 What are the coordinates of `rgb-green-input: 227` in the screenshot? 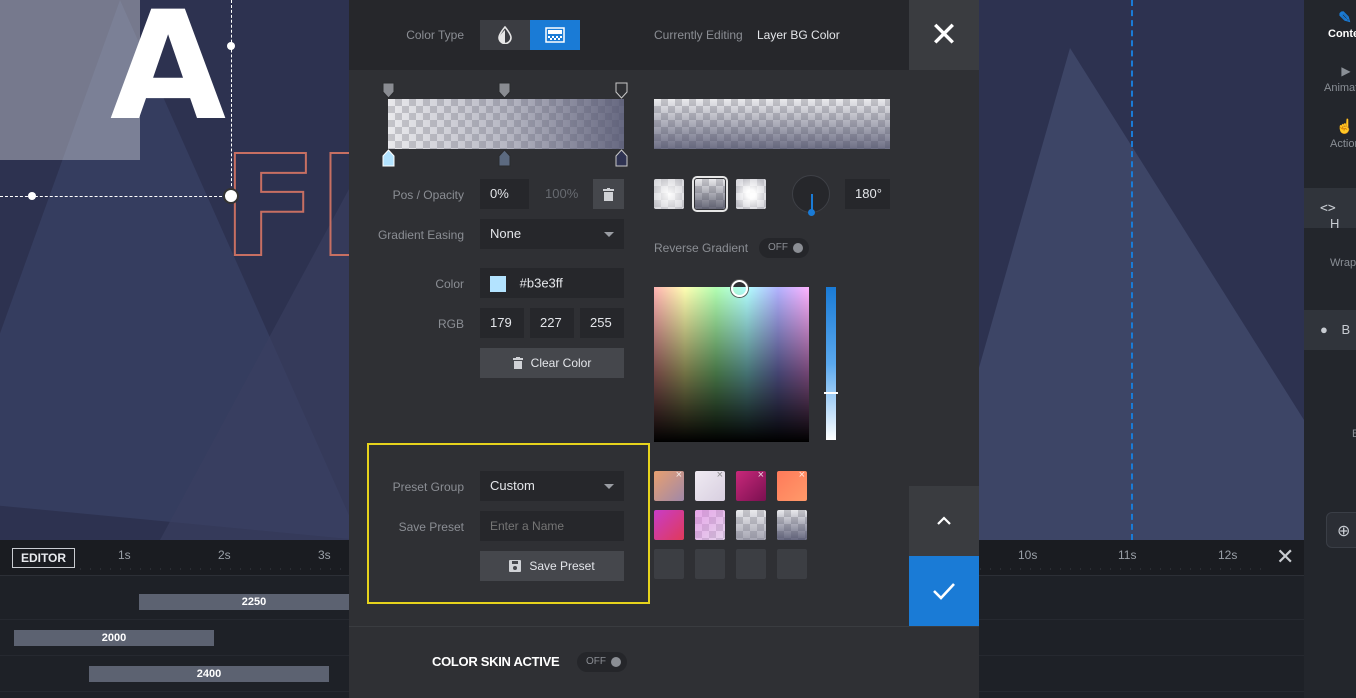 It's located at (552, 323).